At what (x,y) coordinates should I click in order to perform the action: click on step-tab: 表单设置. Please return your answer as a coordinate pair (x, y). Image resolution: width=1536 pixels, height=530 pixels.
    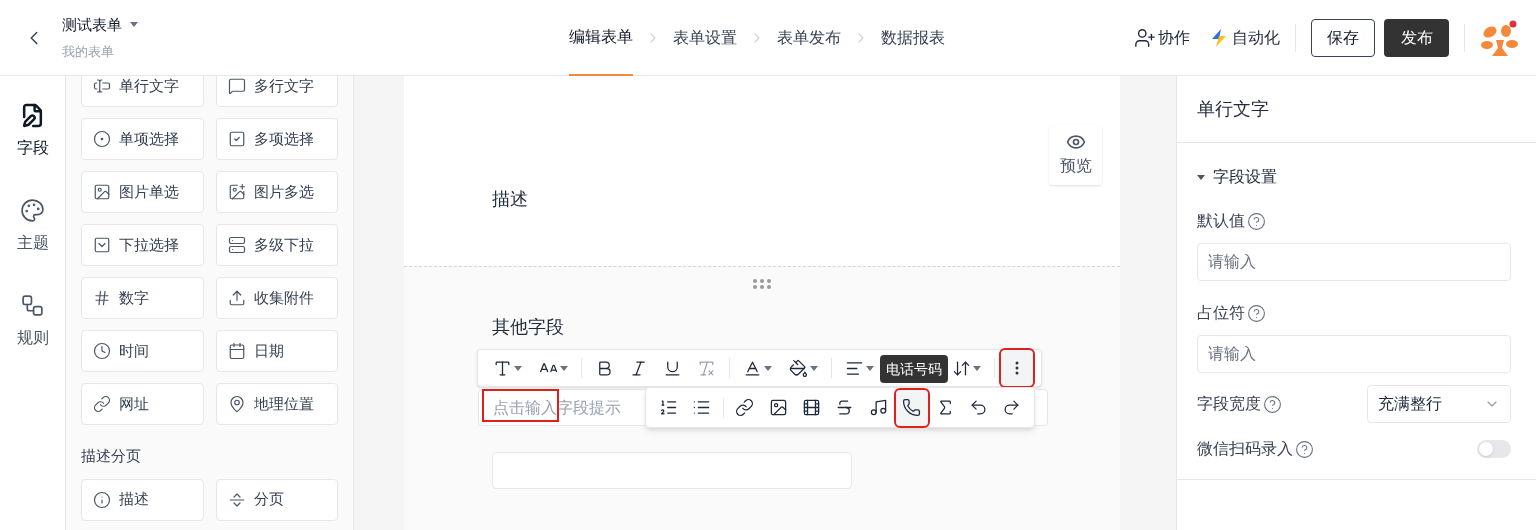
    Looking at the image, I should click on (705, 38).